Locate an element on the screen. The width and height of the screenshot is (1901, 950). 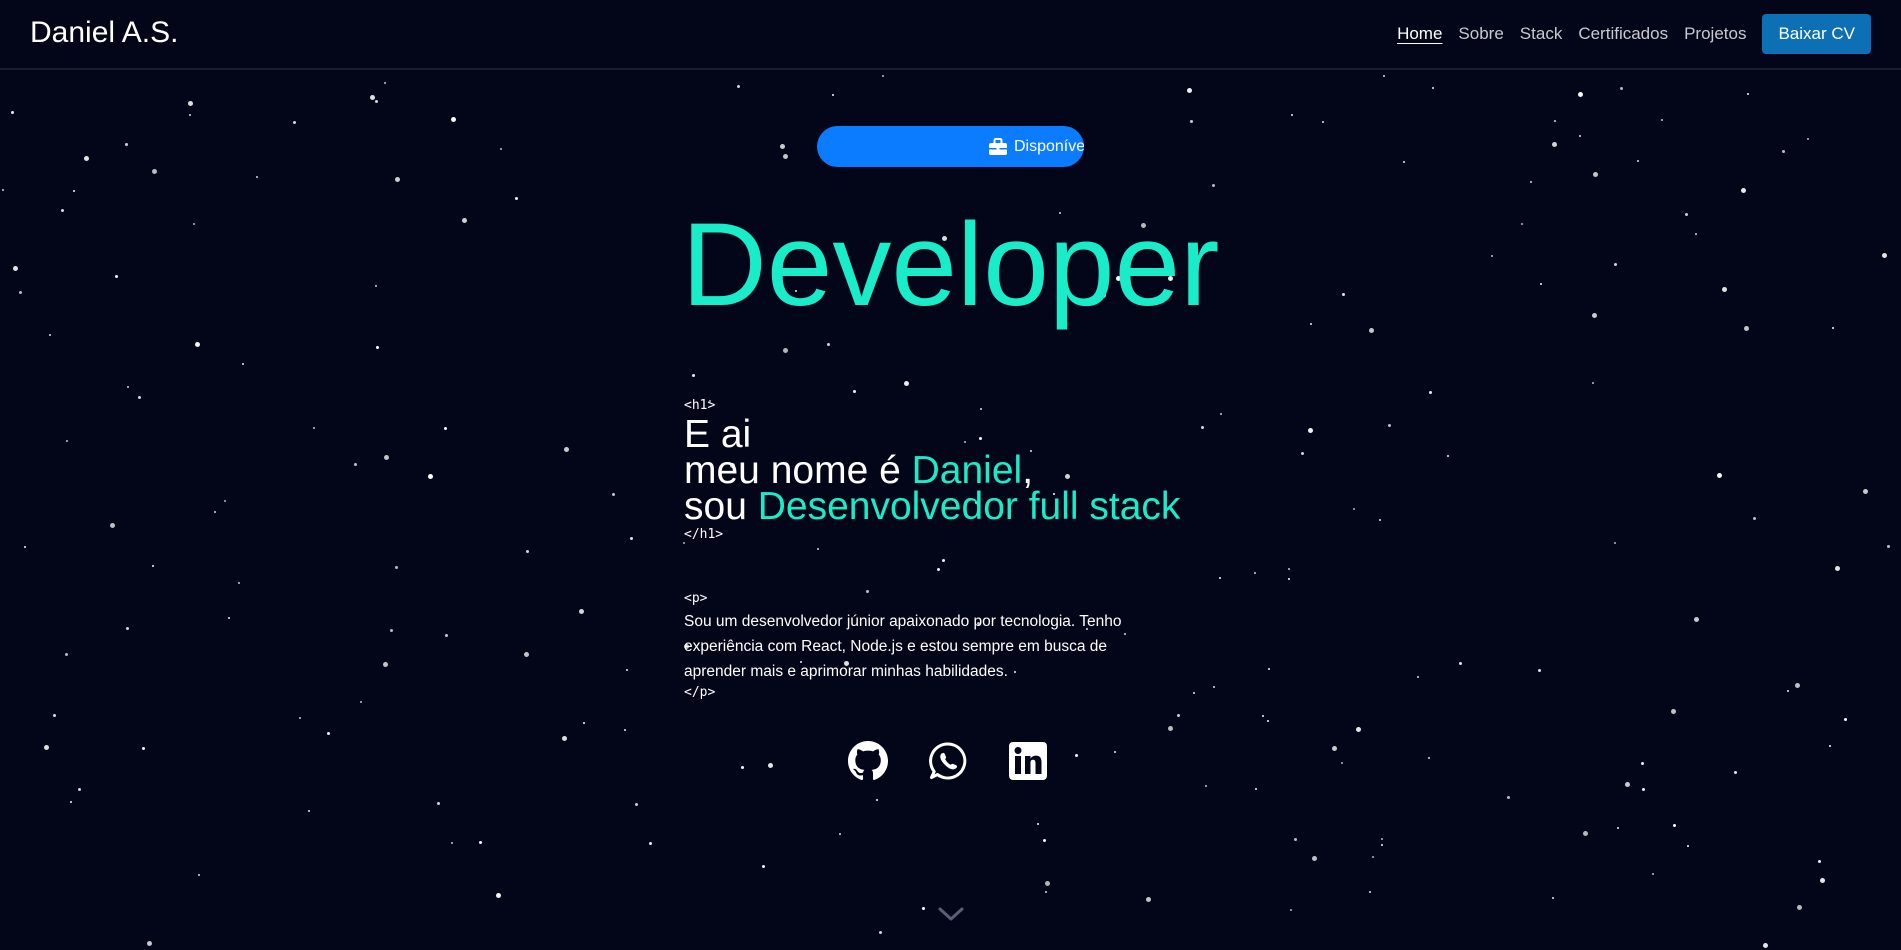
h1-close-tag: </h1> is located at coordinates (704, 534).